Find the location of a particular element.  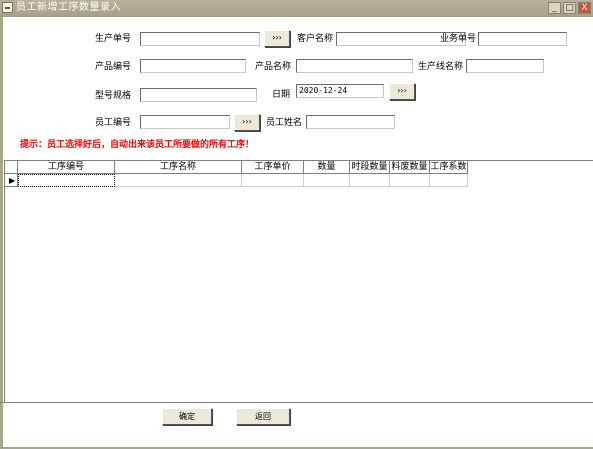

production-no-input is located at coordinates (200, 39).